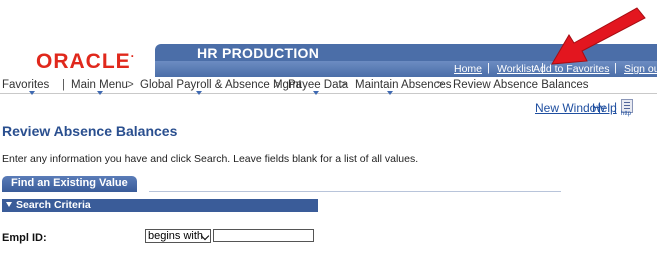  What do you see at coordinates (99, 85) in the screenshot?
I see `breadcrumb-main-menu: Main Menu` at bounding box center [99, 85].